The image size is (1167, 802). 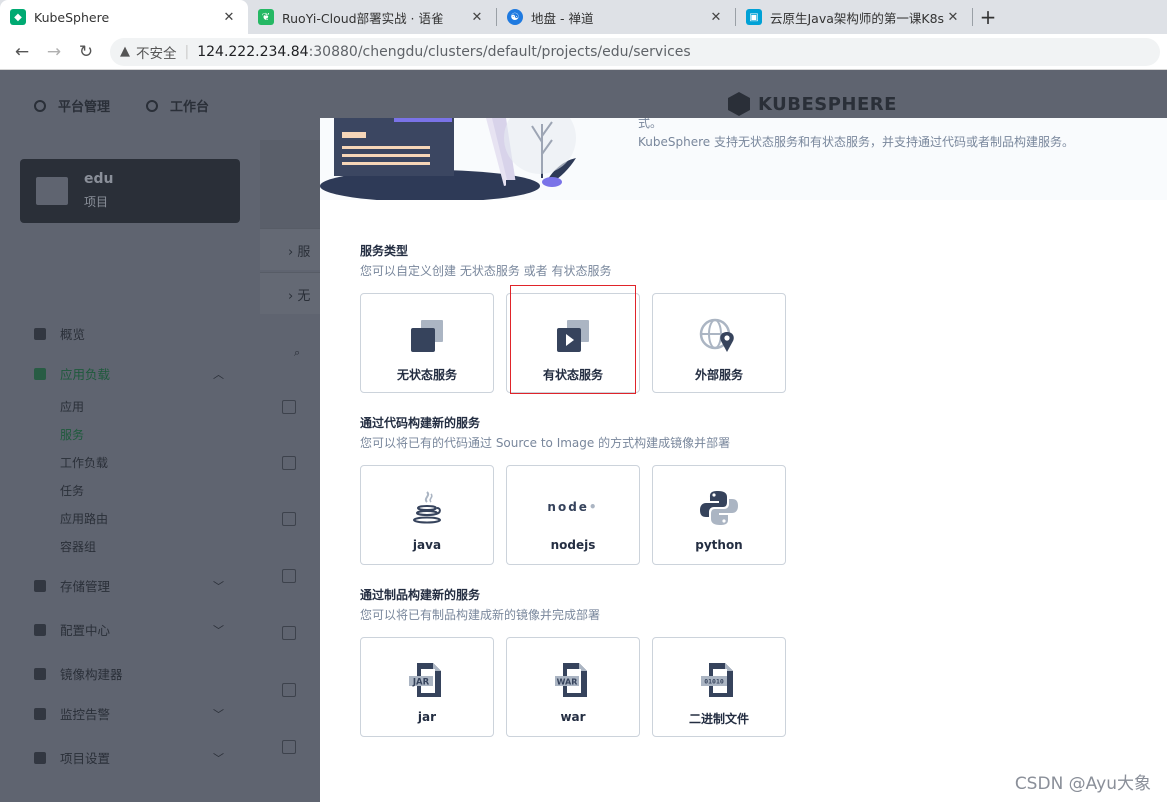 What do you see at coordinates (78, 546) in the screenshot?
I see `sidebar-sub-pods: 容器组` at bounding box center [78, 546].